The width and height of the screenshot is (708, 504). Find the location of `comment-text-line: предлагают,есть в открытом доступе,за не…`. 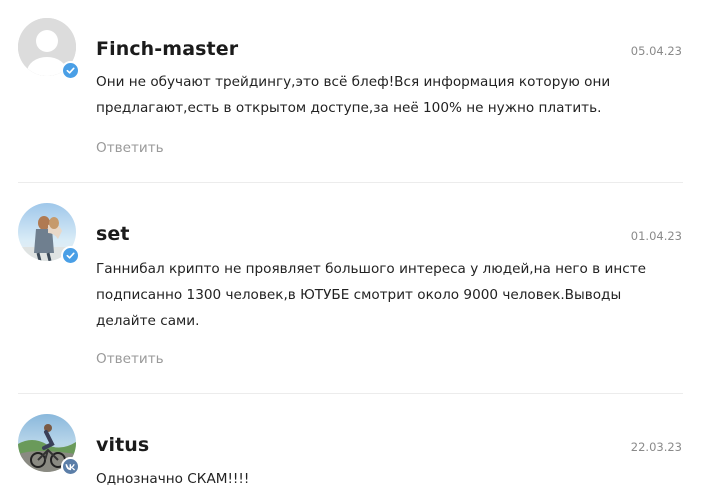

comment-text-line: предлагают,есть в открытом доступе,за не… is located at coordinates (349, 108).